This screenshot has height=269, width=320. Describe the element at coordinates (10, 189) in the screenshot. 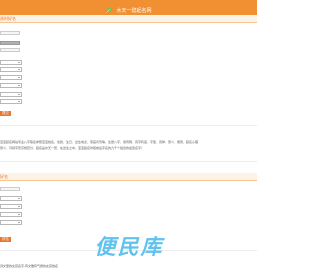

I see `second-surname-input` at that location.